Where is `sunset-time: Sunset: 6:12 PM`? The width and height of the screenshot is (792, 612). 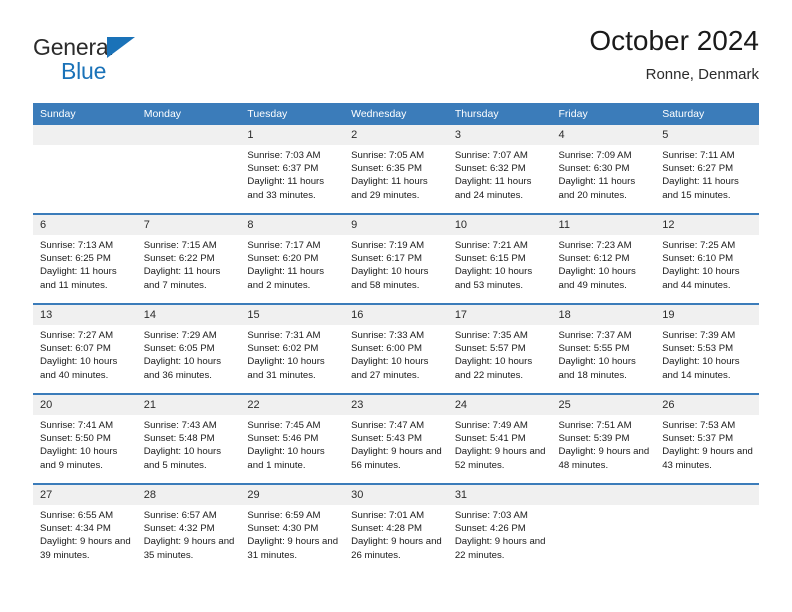 sunset-time: Sunset: 6:12 PM is located at coordinates (594, 259).